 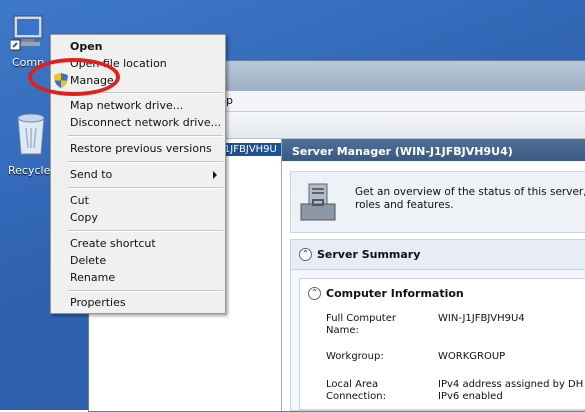 What do you see at coordinates (215, 175) in the screenshot?
I see `submenu-arrow-icon` at bounding box center [215, 175].